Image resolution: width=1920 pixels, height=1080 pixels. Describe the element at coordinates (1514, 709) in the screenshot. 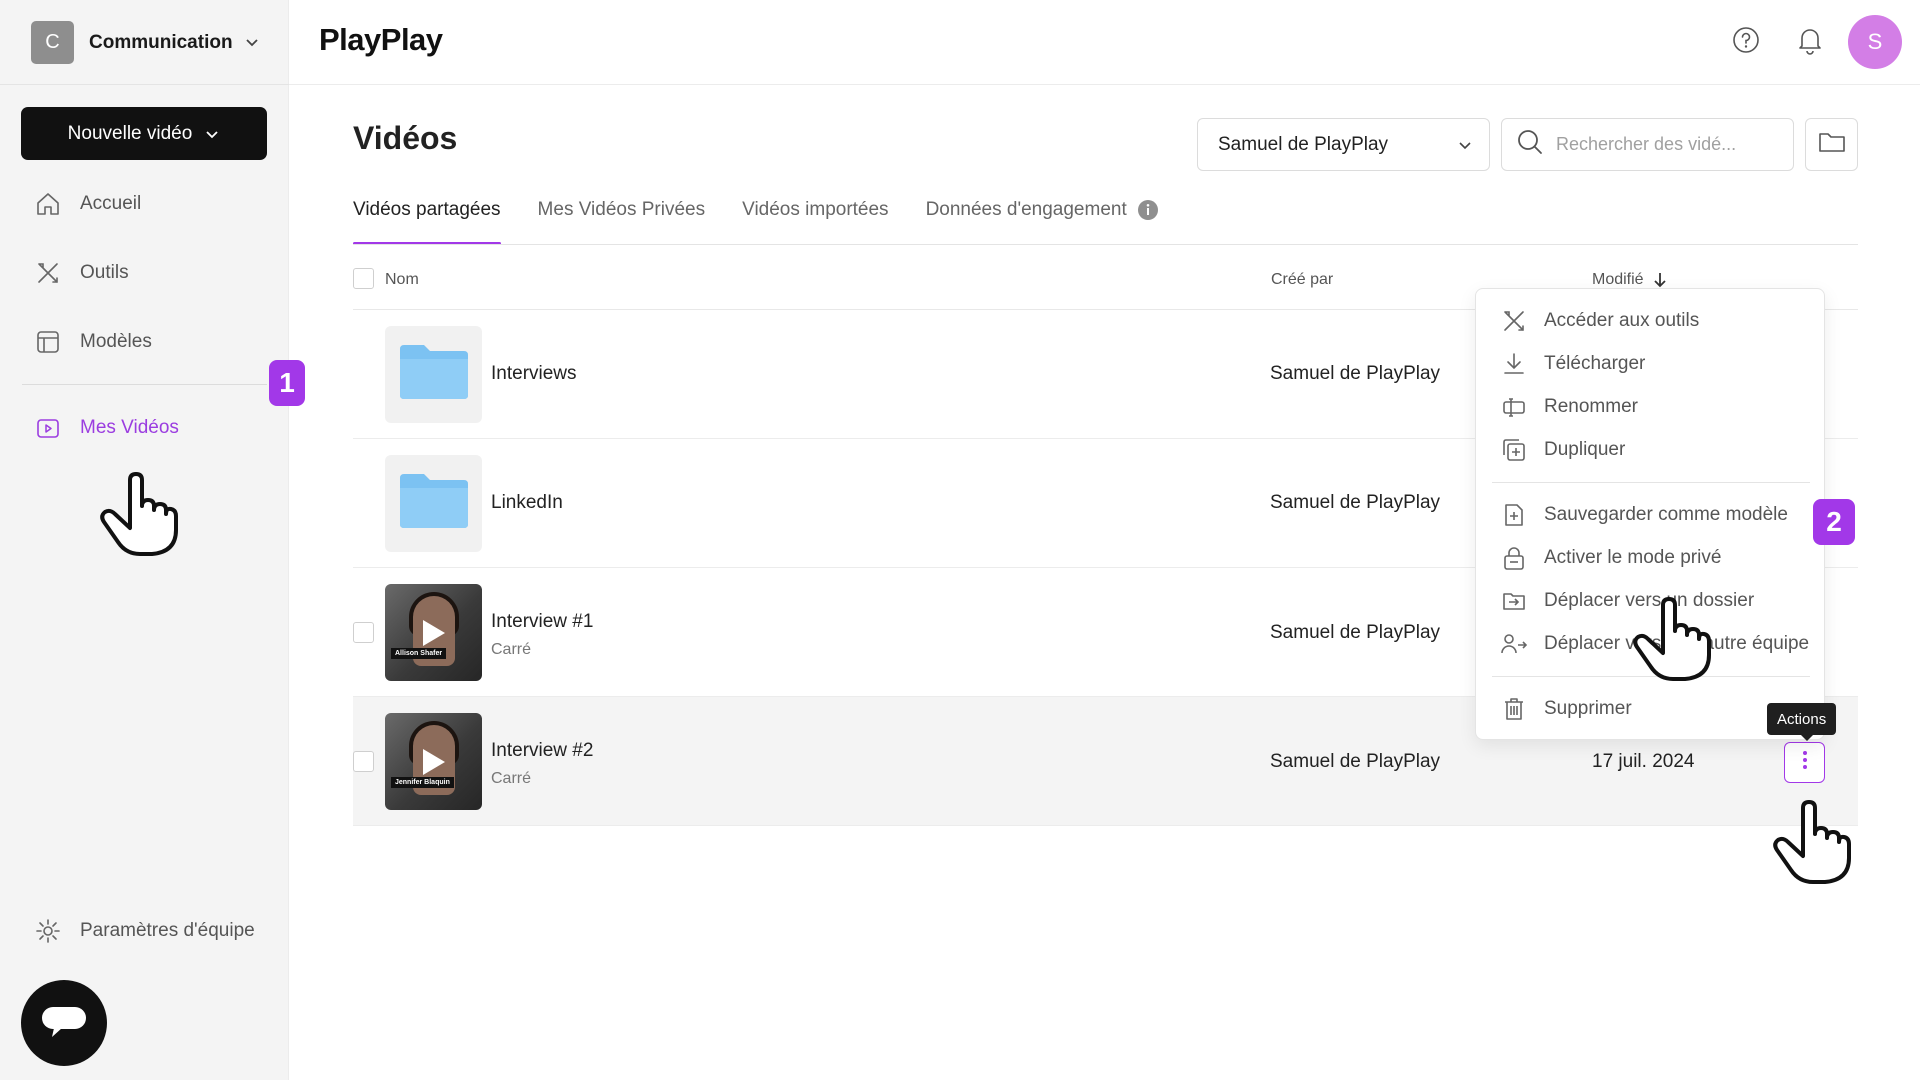

I see `trash-icon` at that location.